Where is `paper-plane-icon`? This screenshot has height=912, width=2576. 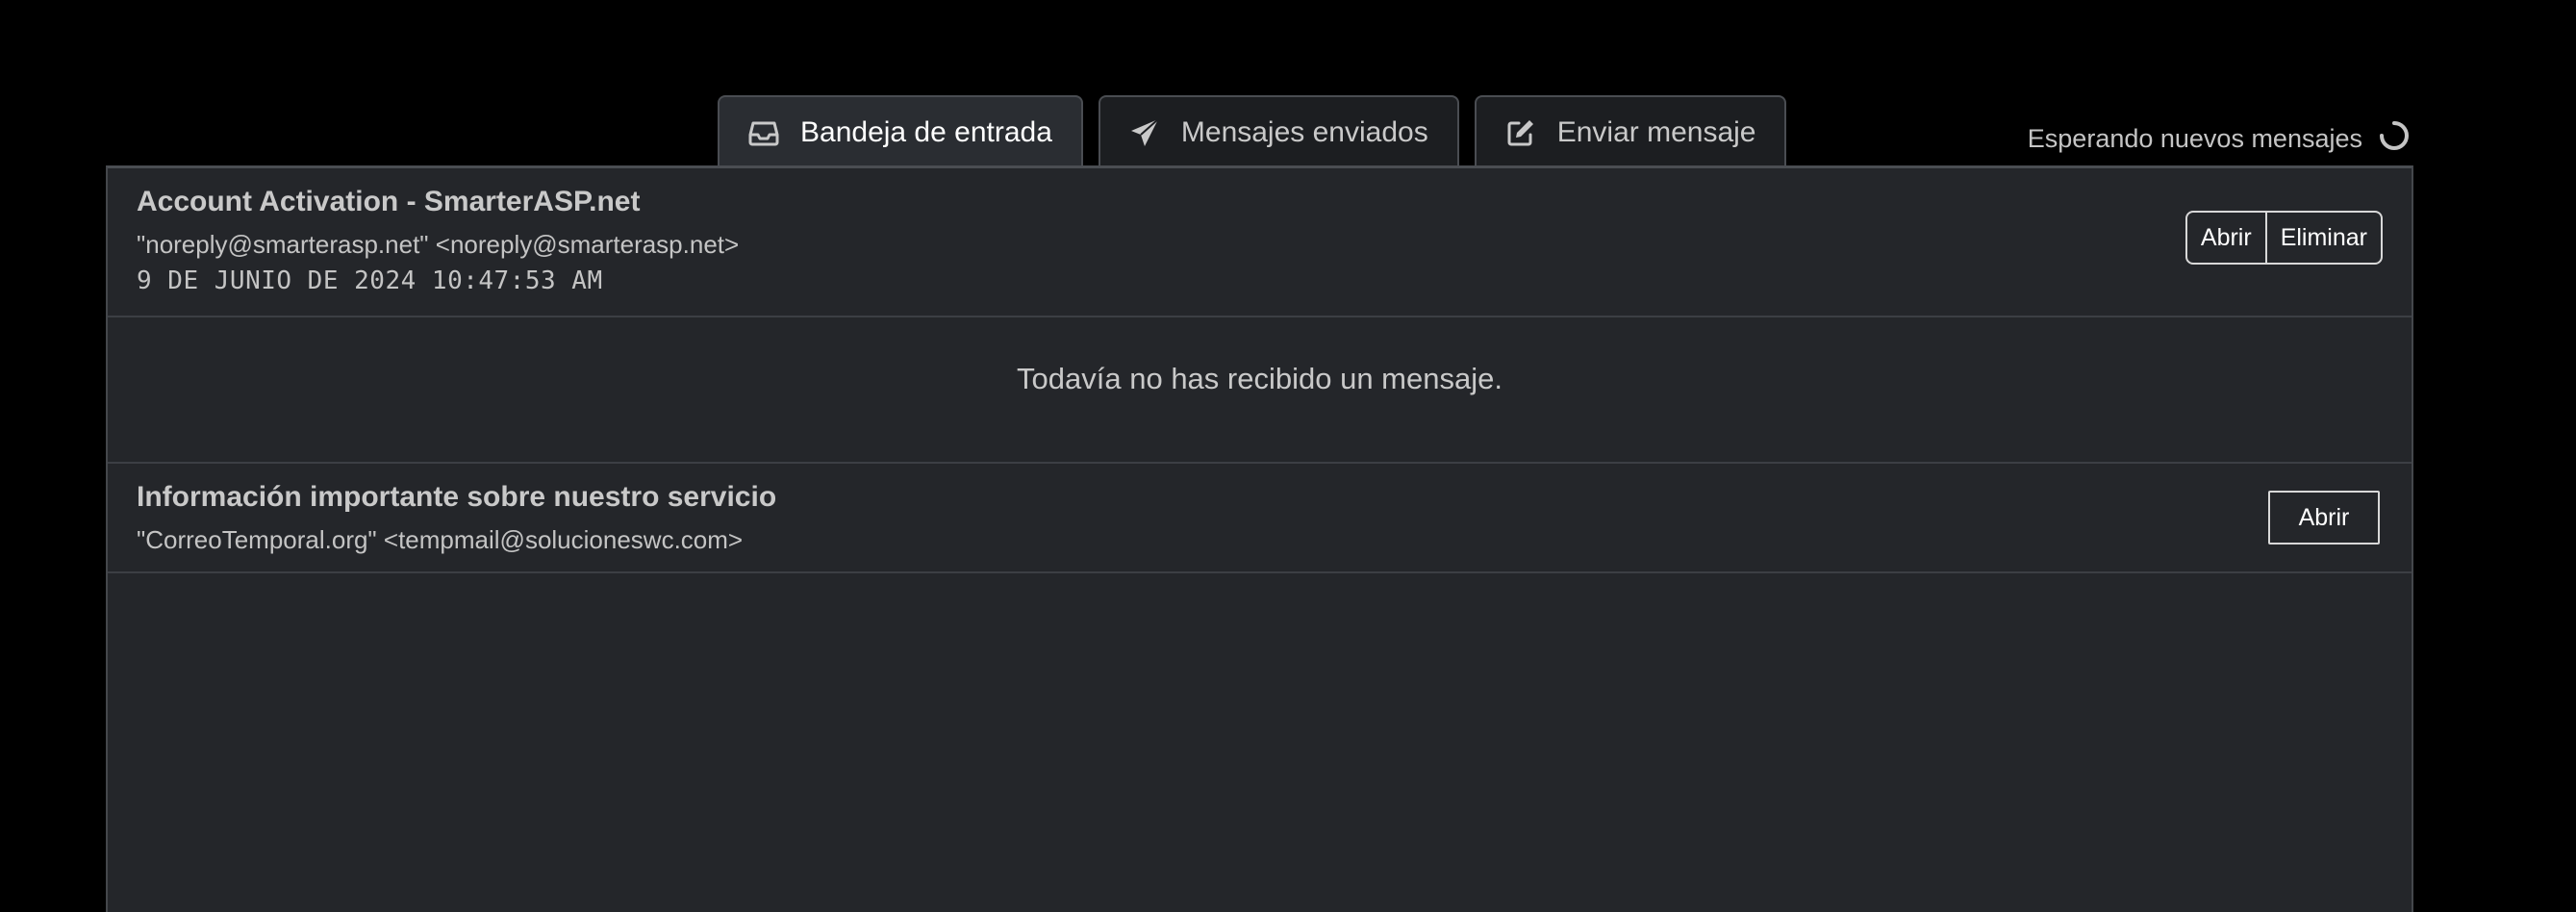 paper-plane-icon is located at coordinates (1144, 132).